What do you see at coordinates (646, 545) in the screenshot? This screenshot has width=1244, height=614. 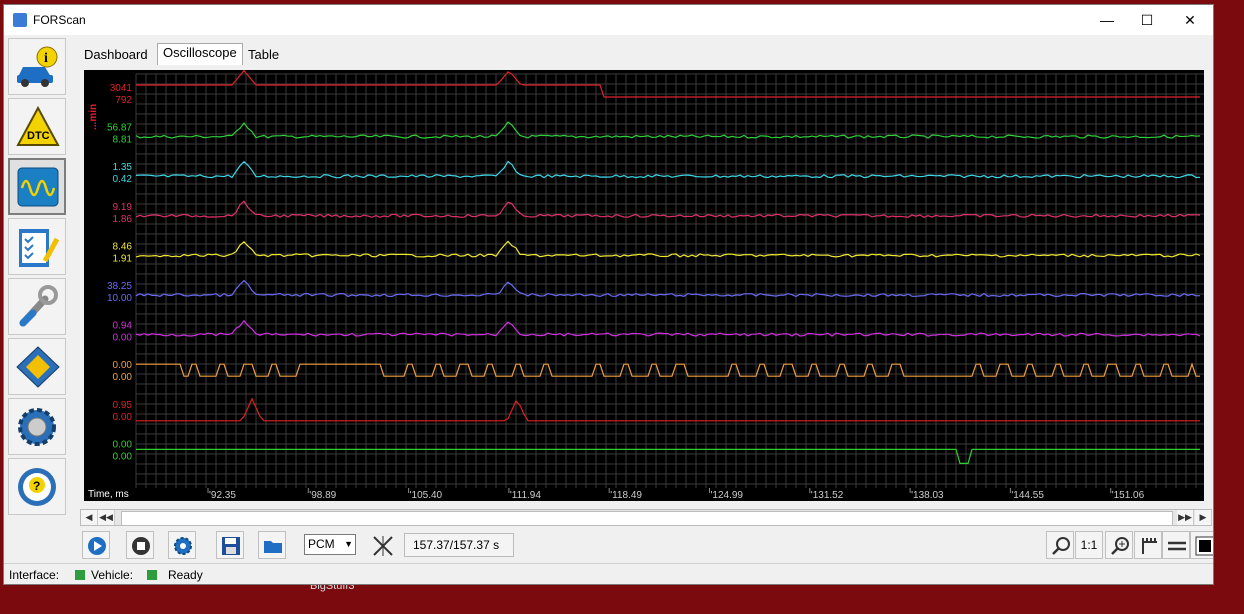 I see `toolbar: PCM ▼ 157.37/157.37 s 1:1` at bounding box center [646, 545].